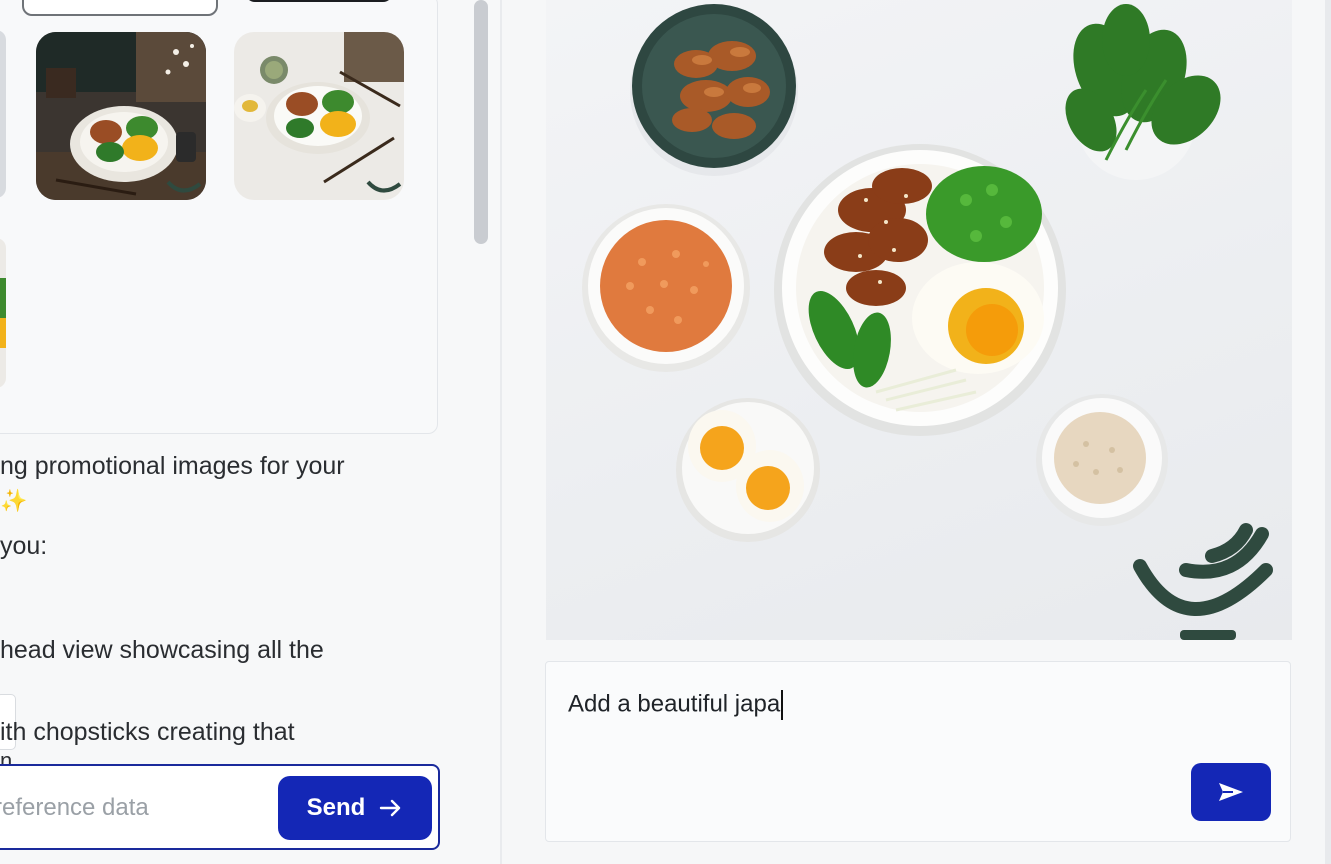 The image size is (1331, 864). I want to click on gallery-tab, so click(120, 8).